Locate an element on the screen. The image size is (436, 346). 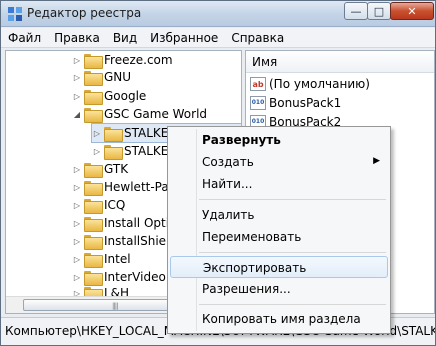
tree-item-label: GNU is located at coordinates (118, 77).